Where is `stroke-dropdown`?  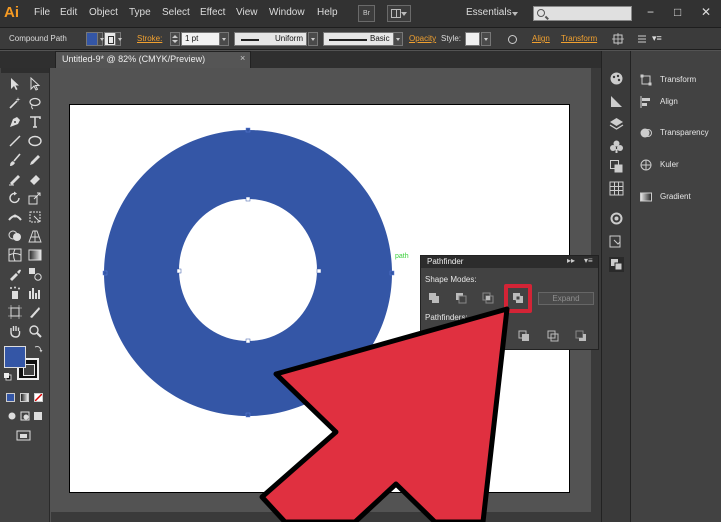
stroke-dropdown is located at coordinates (118, 39).